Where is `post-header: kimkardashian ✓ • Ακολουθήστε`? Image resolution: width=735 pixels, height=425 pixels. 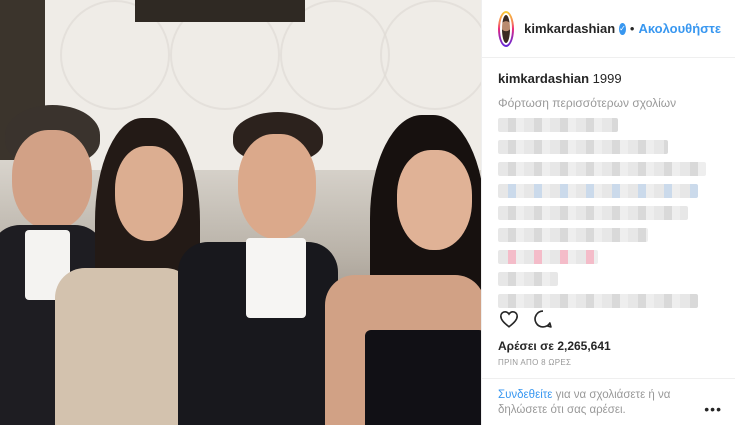 post-header: kimkardashian ✓ • Ακολουθήστε is located at coordinates (608, 29).